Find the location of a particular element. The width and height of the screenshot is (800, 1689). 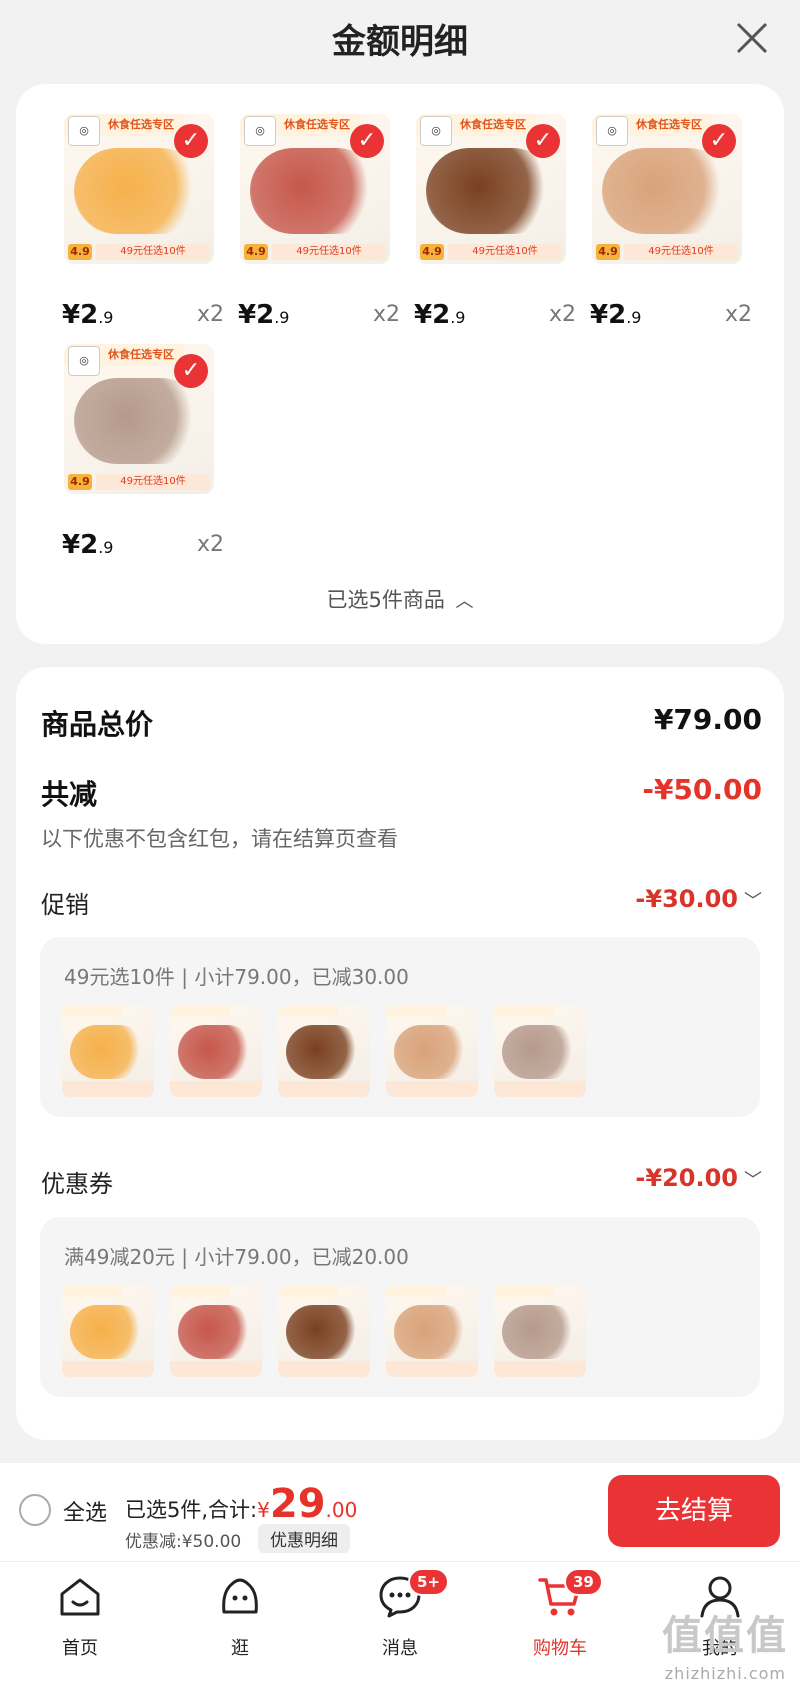

tab-home: 首页 is located at coordinates (80, 1616).